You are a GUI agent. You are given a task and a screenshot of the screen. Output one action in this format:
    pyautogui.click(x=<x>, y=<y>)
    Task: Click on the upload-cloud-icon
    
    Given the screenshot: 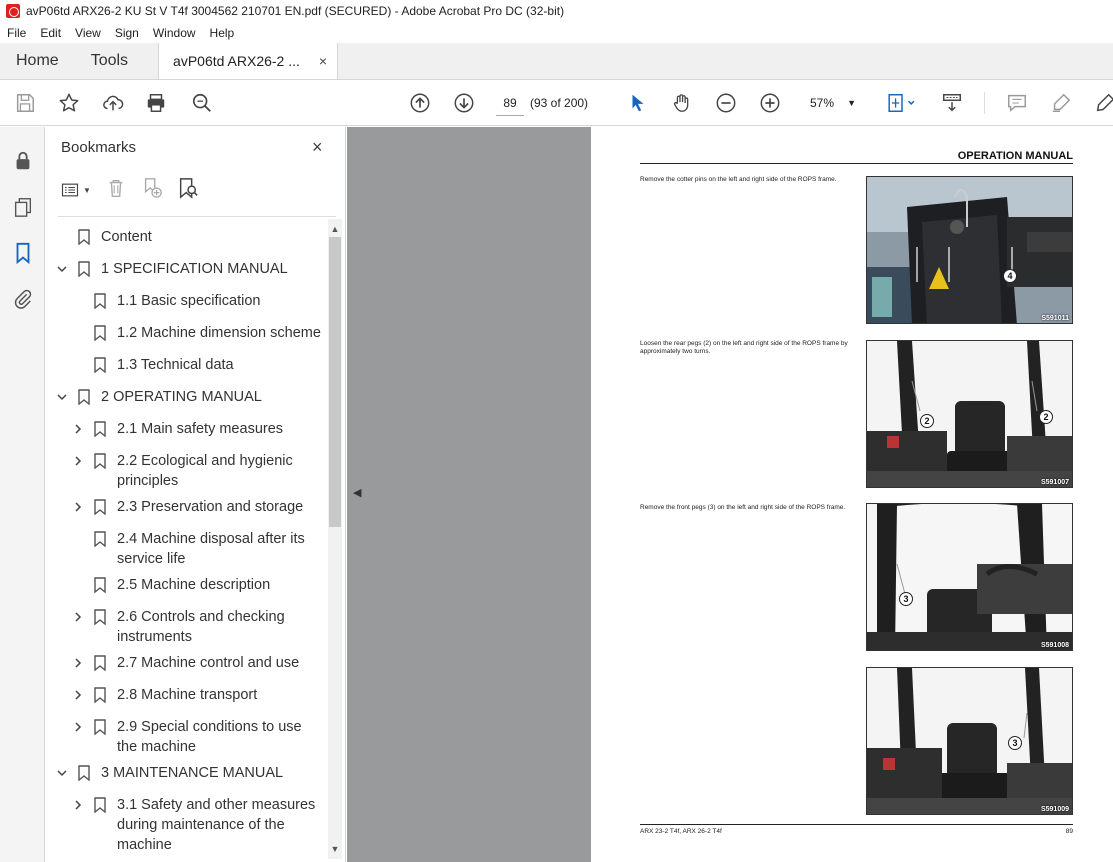 What is the action you would take?
    pyautogui.click(x=113, y=103)
    